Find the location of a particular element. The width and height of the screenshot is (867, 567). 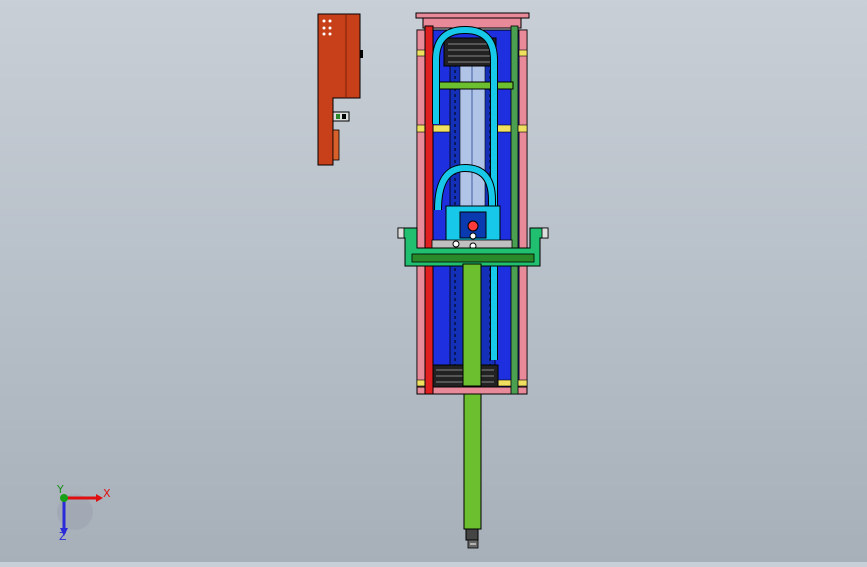

green-extension-shaft is located at coordinates (472, 471).